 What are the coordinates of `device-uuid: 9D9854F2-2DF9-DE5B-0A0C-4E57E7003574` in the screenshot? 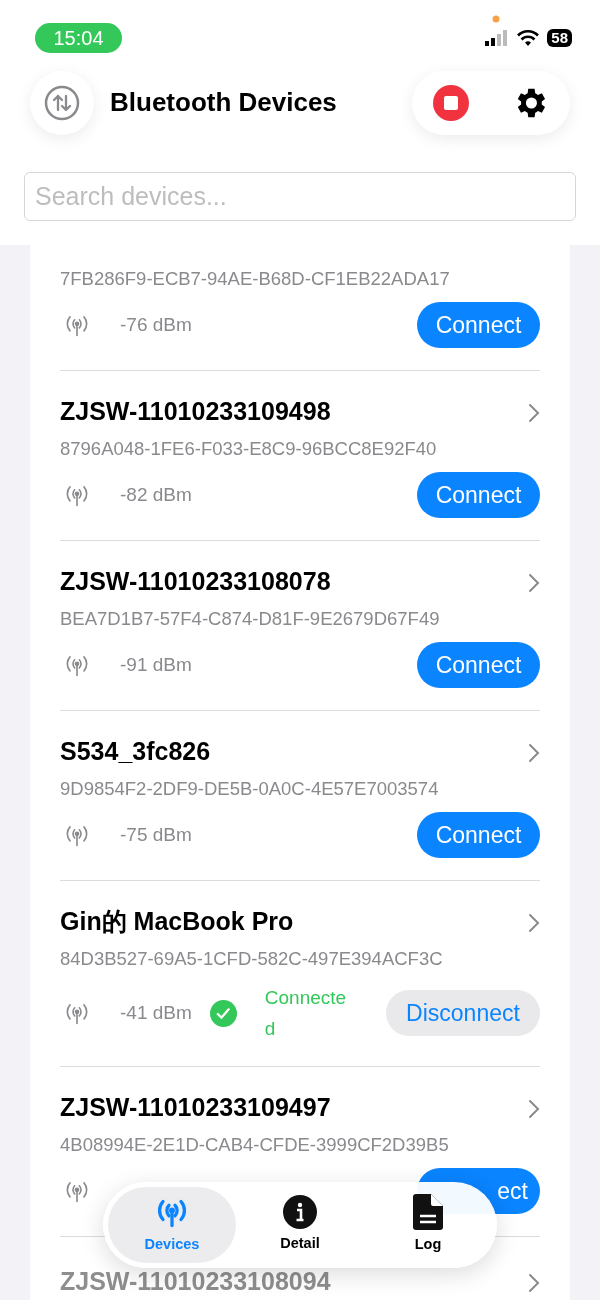 It's located at (250, 789).